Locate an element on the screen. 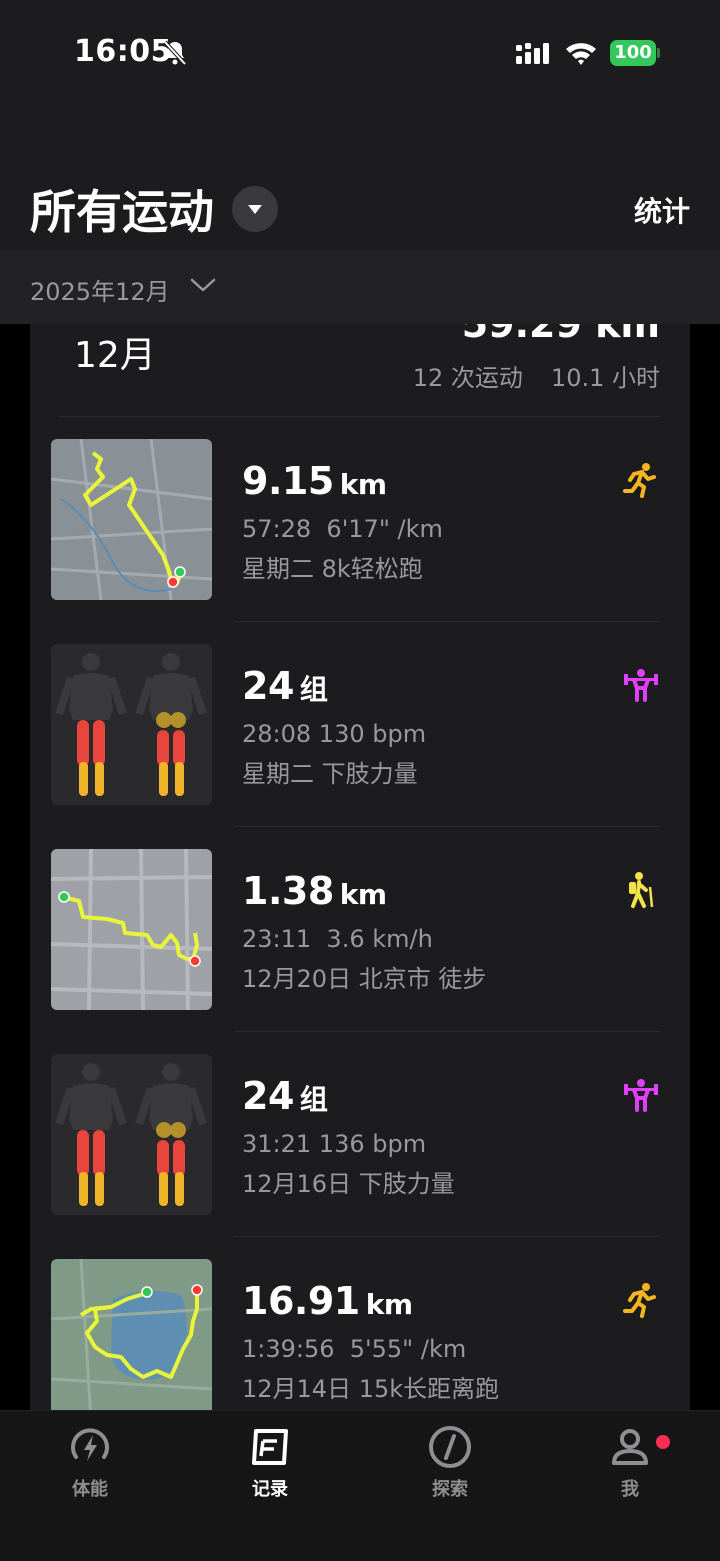 This screenshot has width=720, height=1561. page-header: 所有运动 统计 is located at coordinates (360, 180).